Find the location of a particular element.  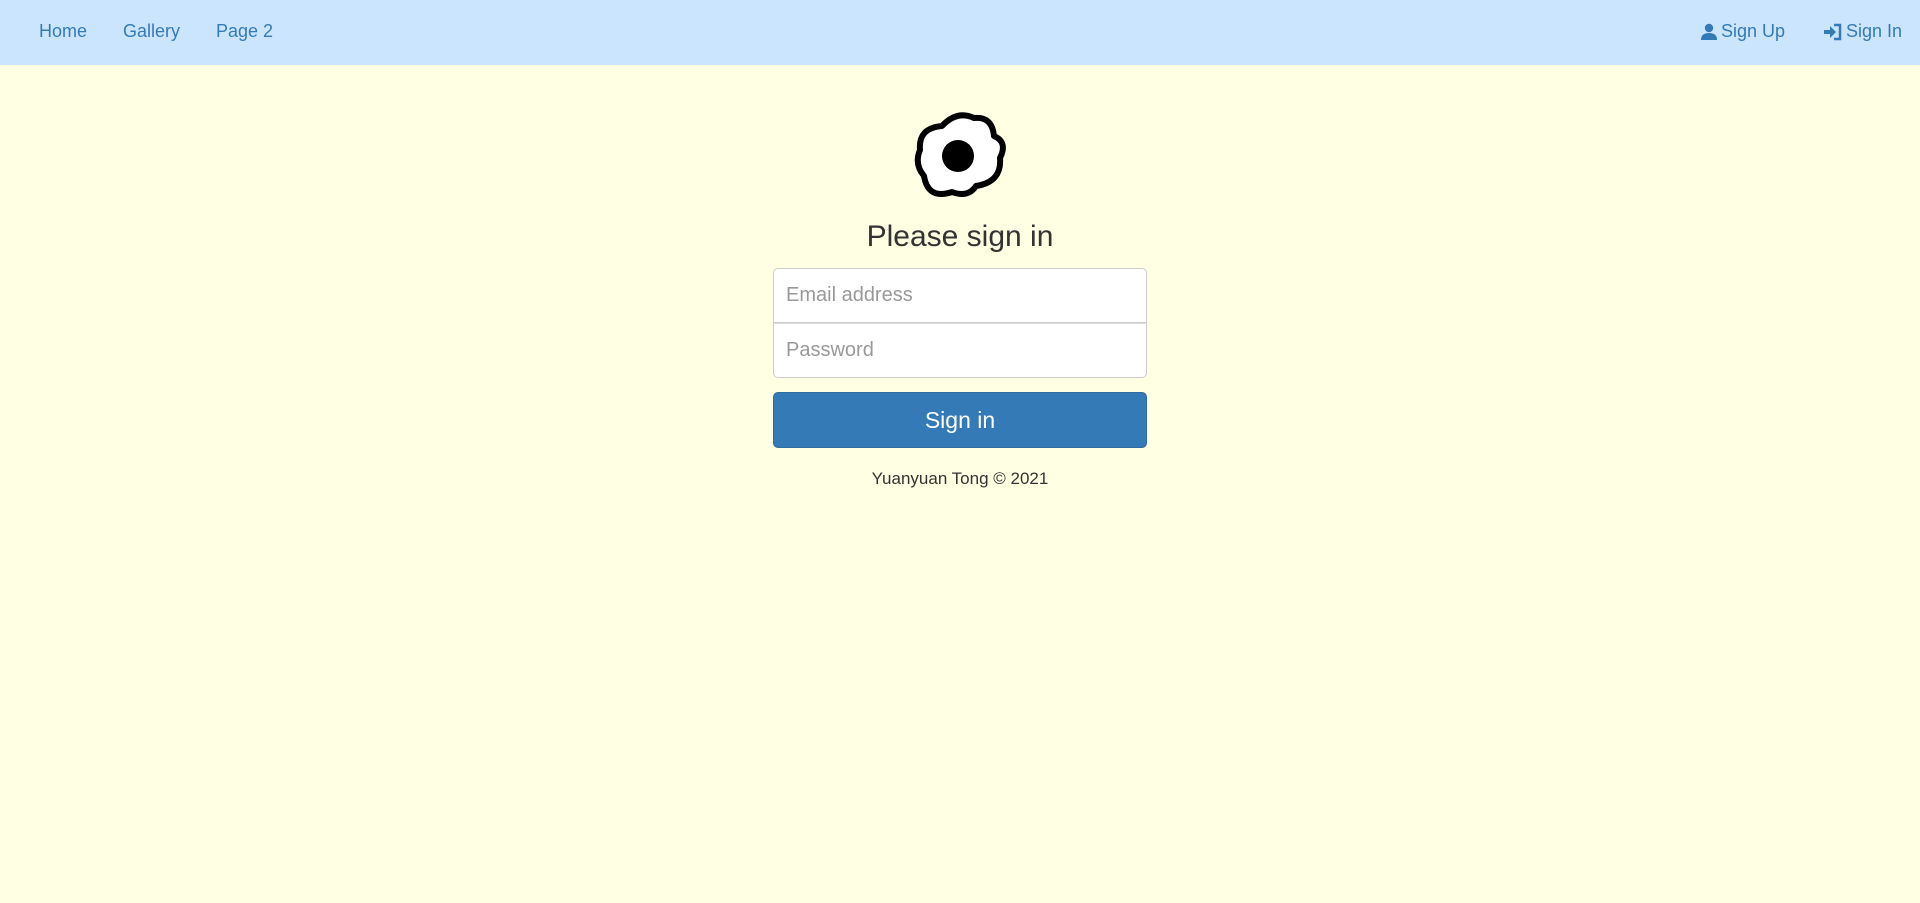

user-icon is located at coordinates (1709, 32).